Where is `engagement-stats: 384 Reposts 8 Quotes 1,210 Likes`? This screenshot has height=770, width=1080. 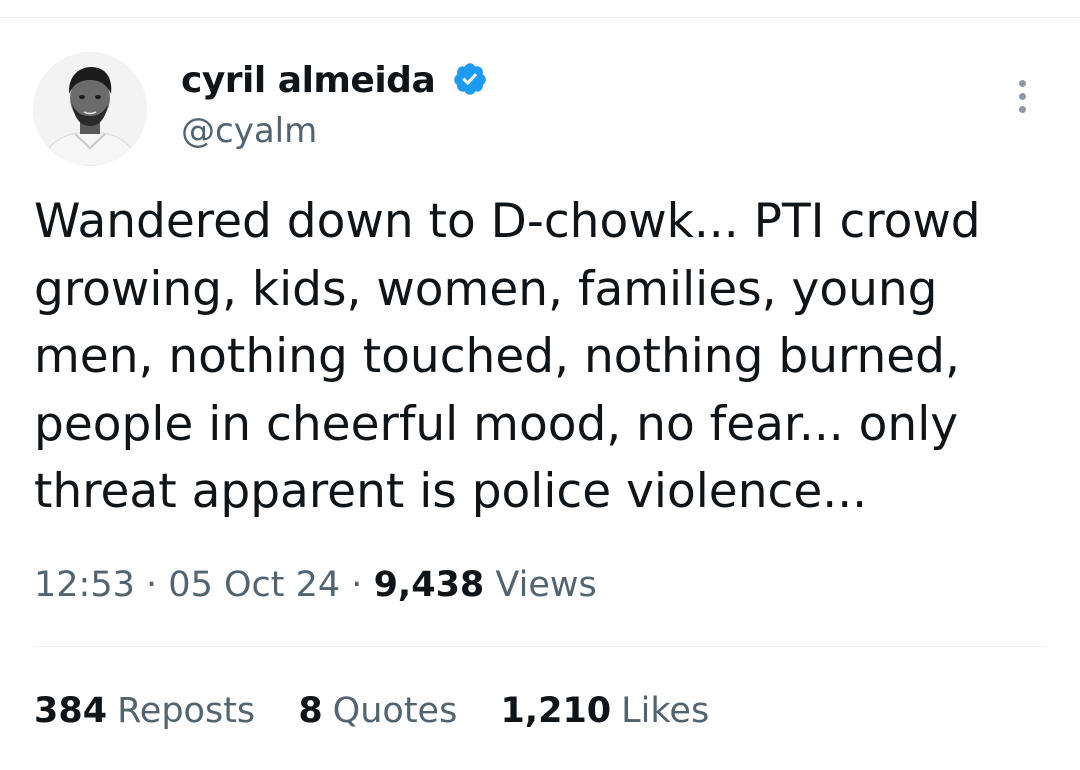
engagement-stats: 384 Reposts 8 Quotes 1,210 Likes is located at coordinates (387, 711).